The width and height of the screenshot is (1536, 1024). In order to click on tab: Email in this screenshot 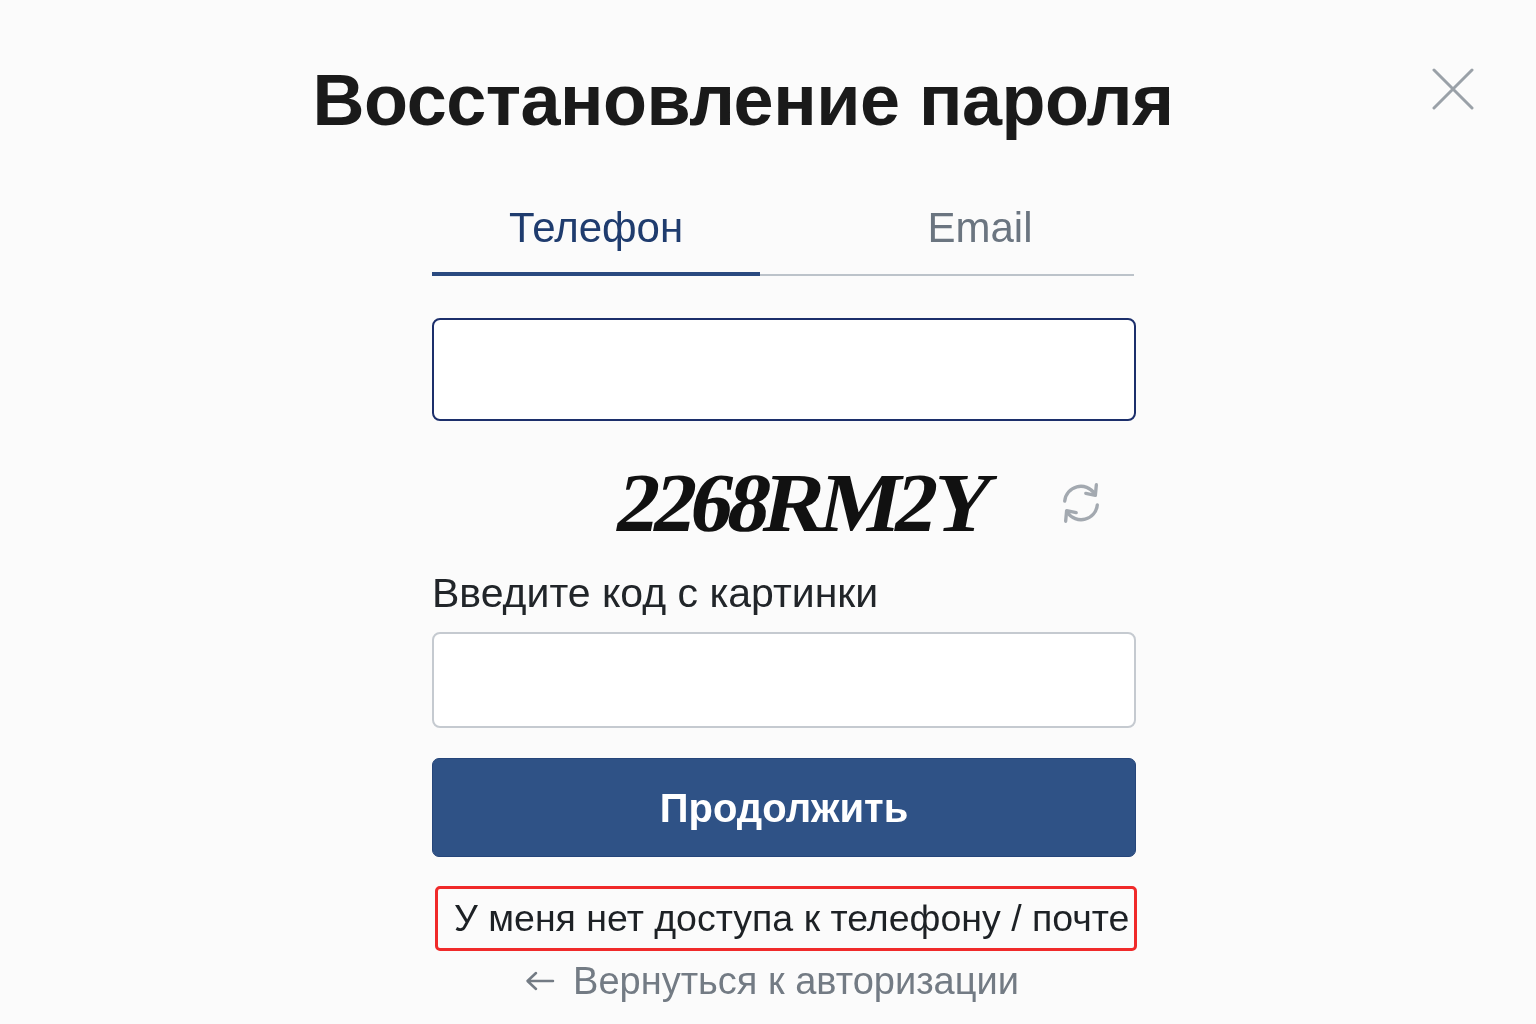, I will do `click(947, 238)`.